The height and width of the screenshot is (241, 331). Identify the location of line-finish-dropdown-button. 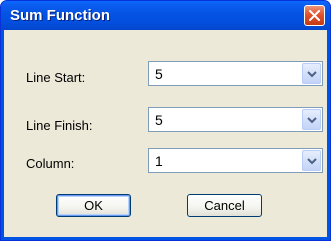
(311, 119).